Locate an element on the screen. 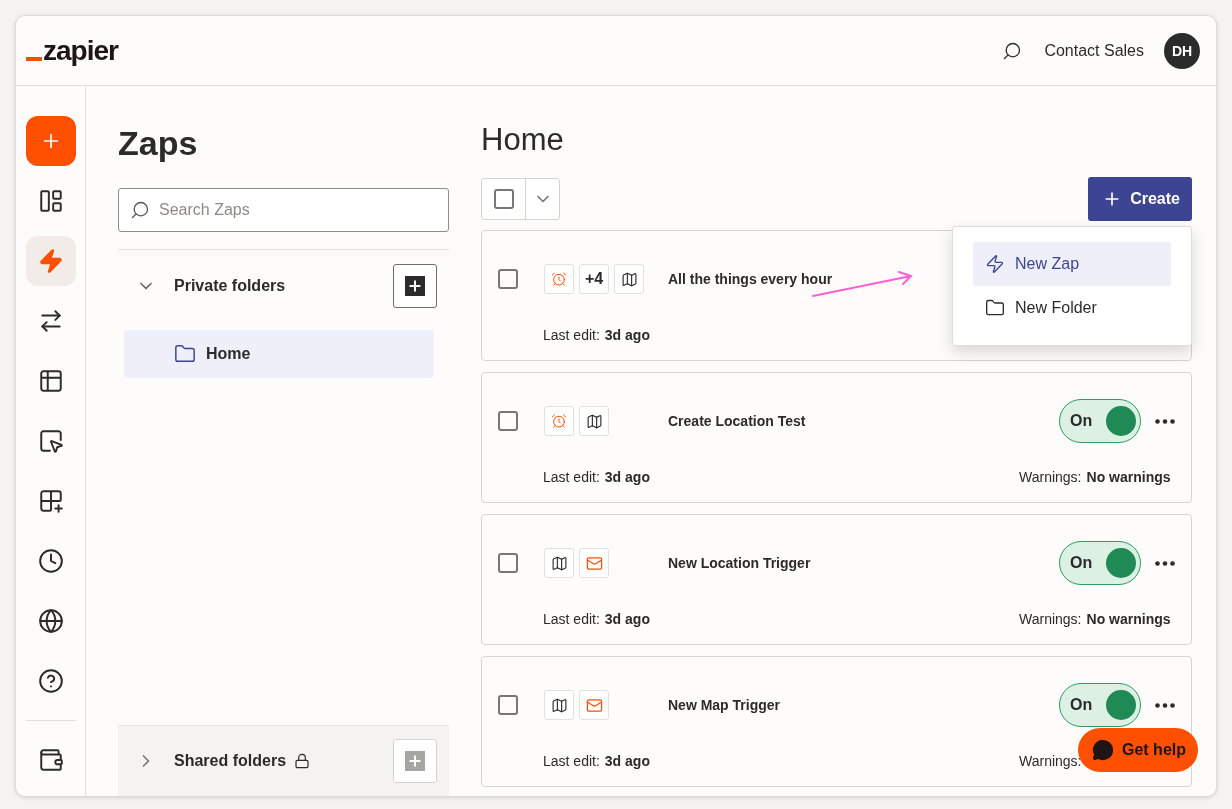  contact-sales-link: Contact Sales is located at coordinates (1094, 50).